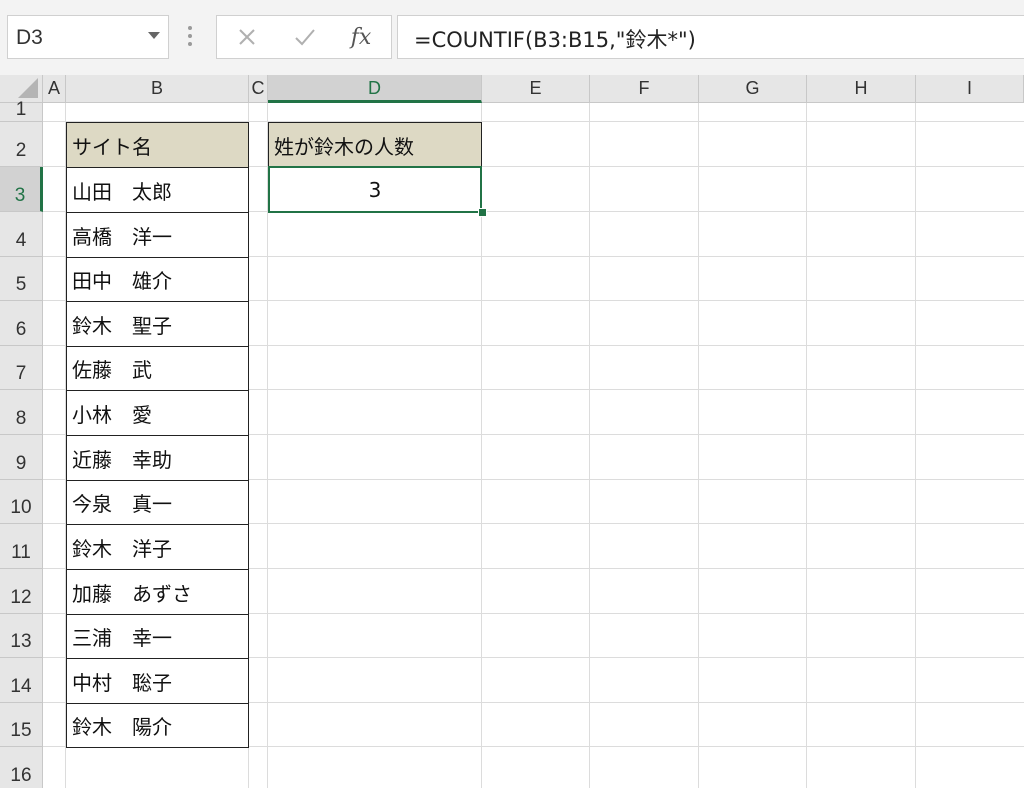  Describe the element at coordinates (157, 280) in the screenshot. I see `name-cell: 田中 雄介` at that location.